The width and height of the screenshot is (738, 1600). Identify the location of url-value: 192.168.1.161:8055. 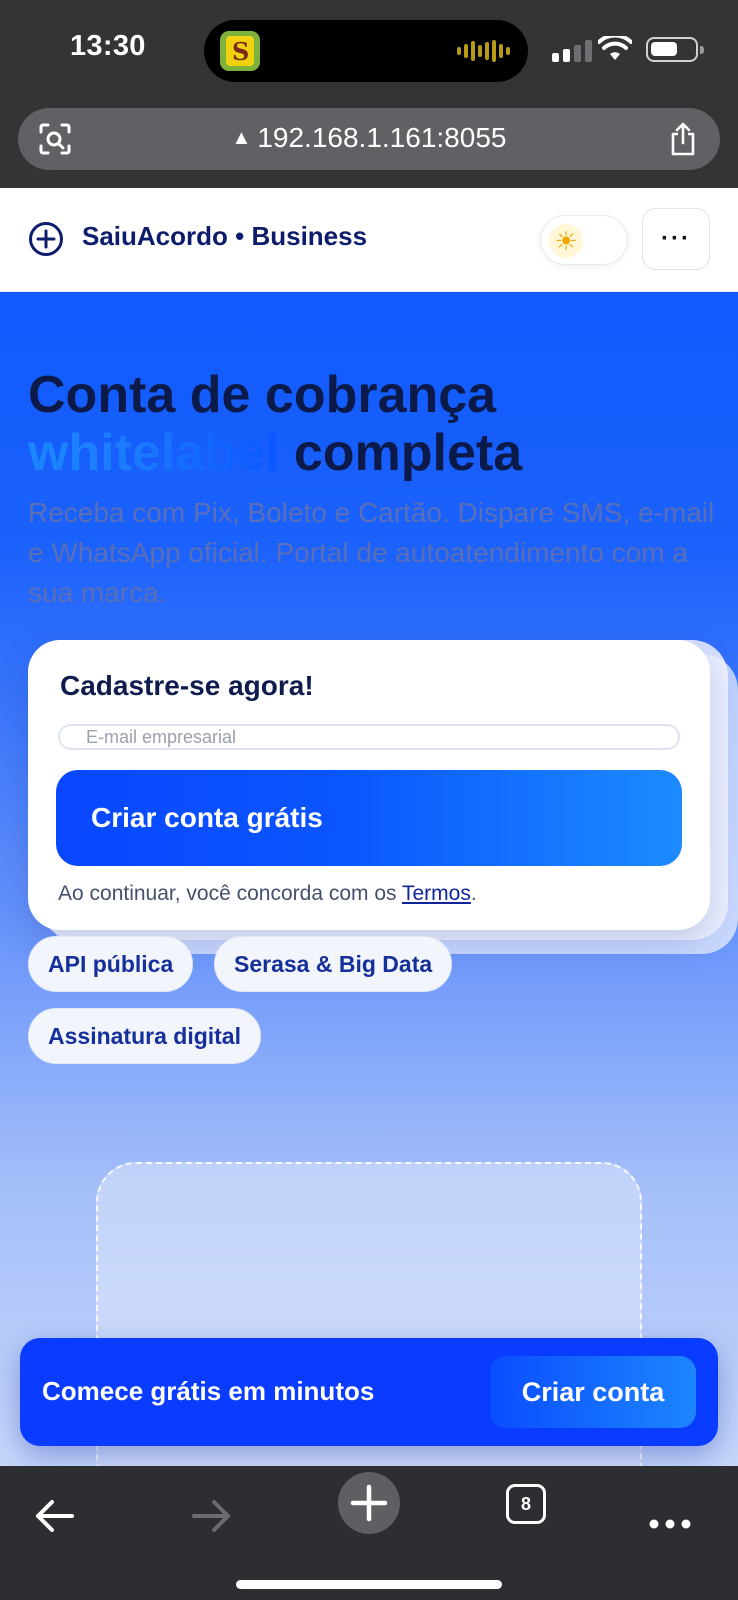
(382, 137).